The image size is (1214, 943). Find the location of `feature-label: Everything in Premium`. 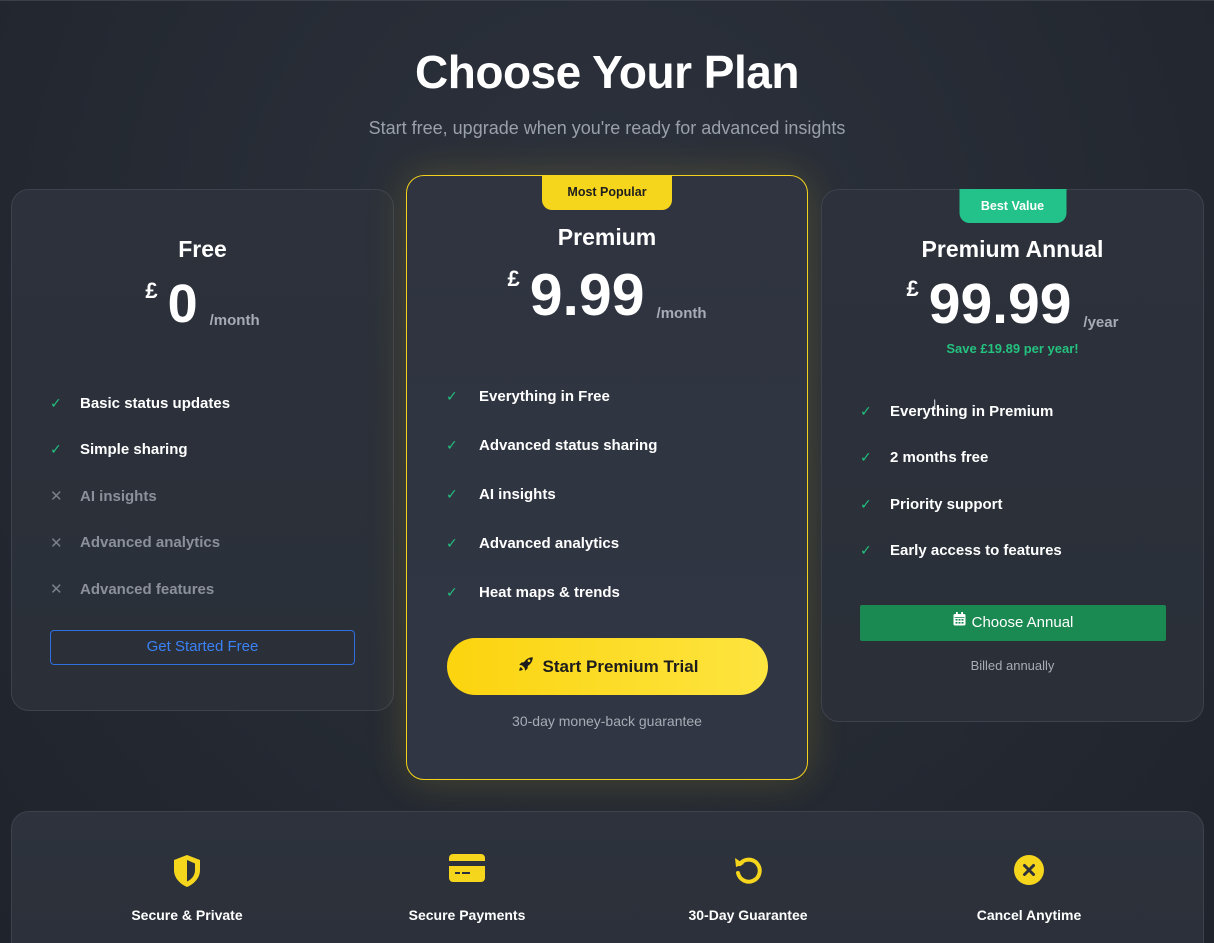

feature-label: Everything in Premium is located at coordinates (972, 411).